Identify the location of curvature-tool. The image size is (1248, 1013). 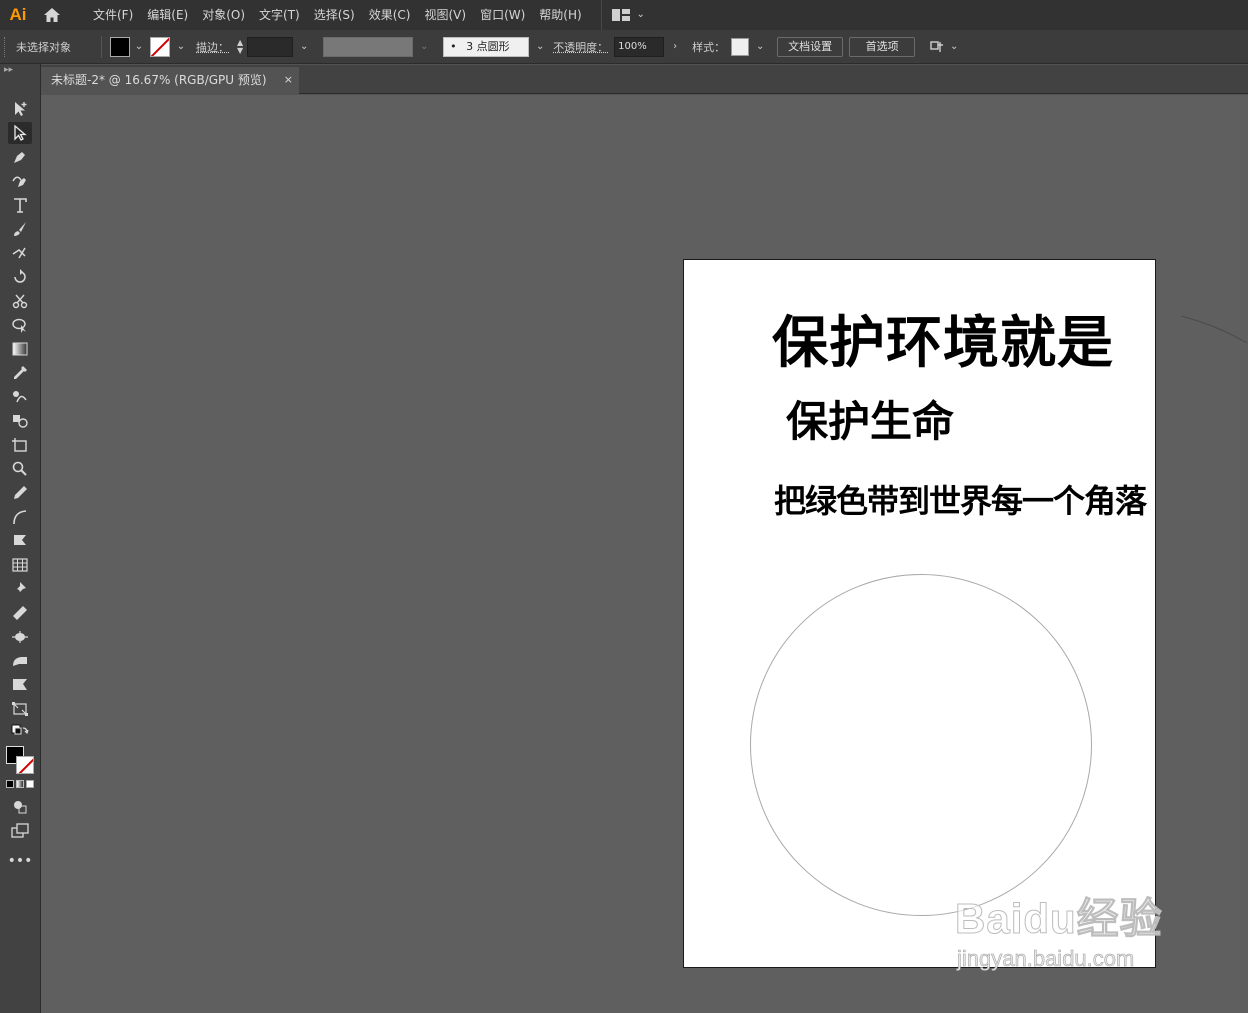
(20, 181).